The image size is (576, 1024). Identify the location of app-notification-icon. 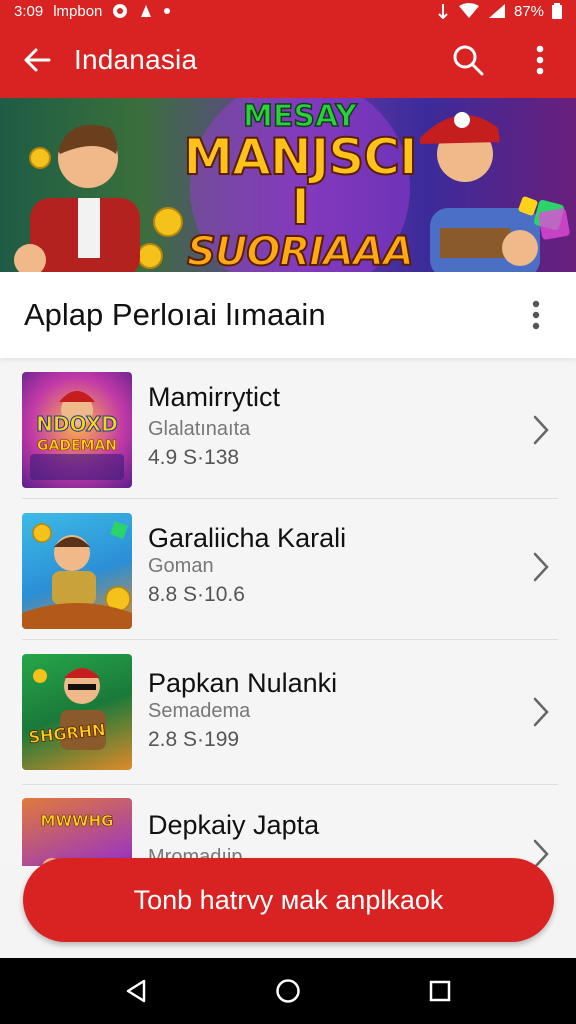
(146, 11).